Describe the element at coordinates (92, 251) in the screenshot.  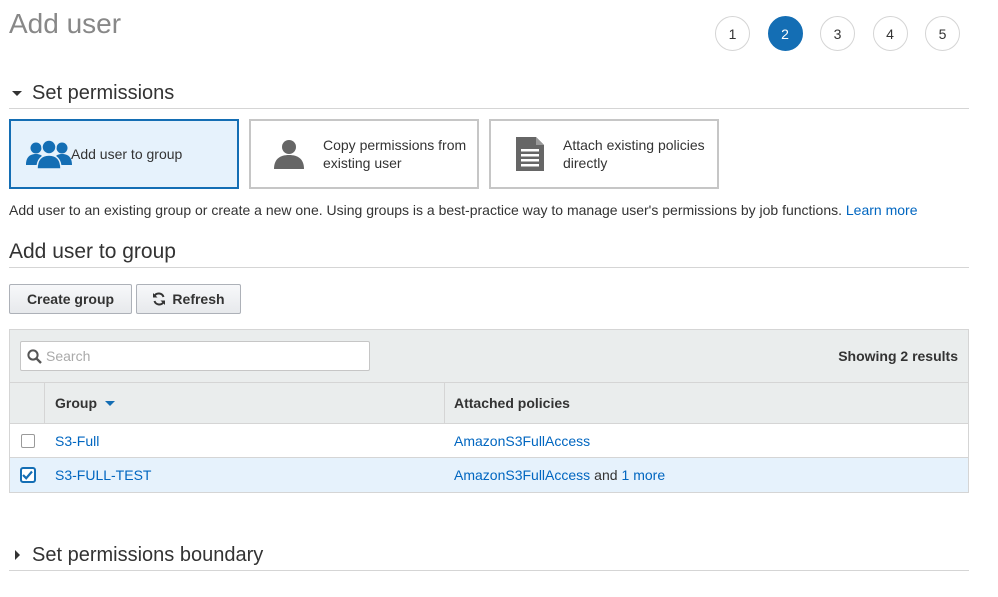
I see `add-user-to-group-heading: Add user to group` at that location.